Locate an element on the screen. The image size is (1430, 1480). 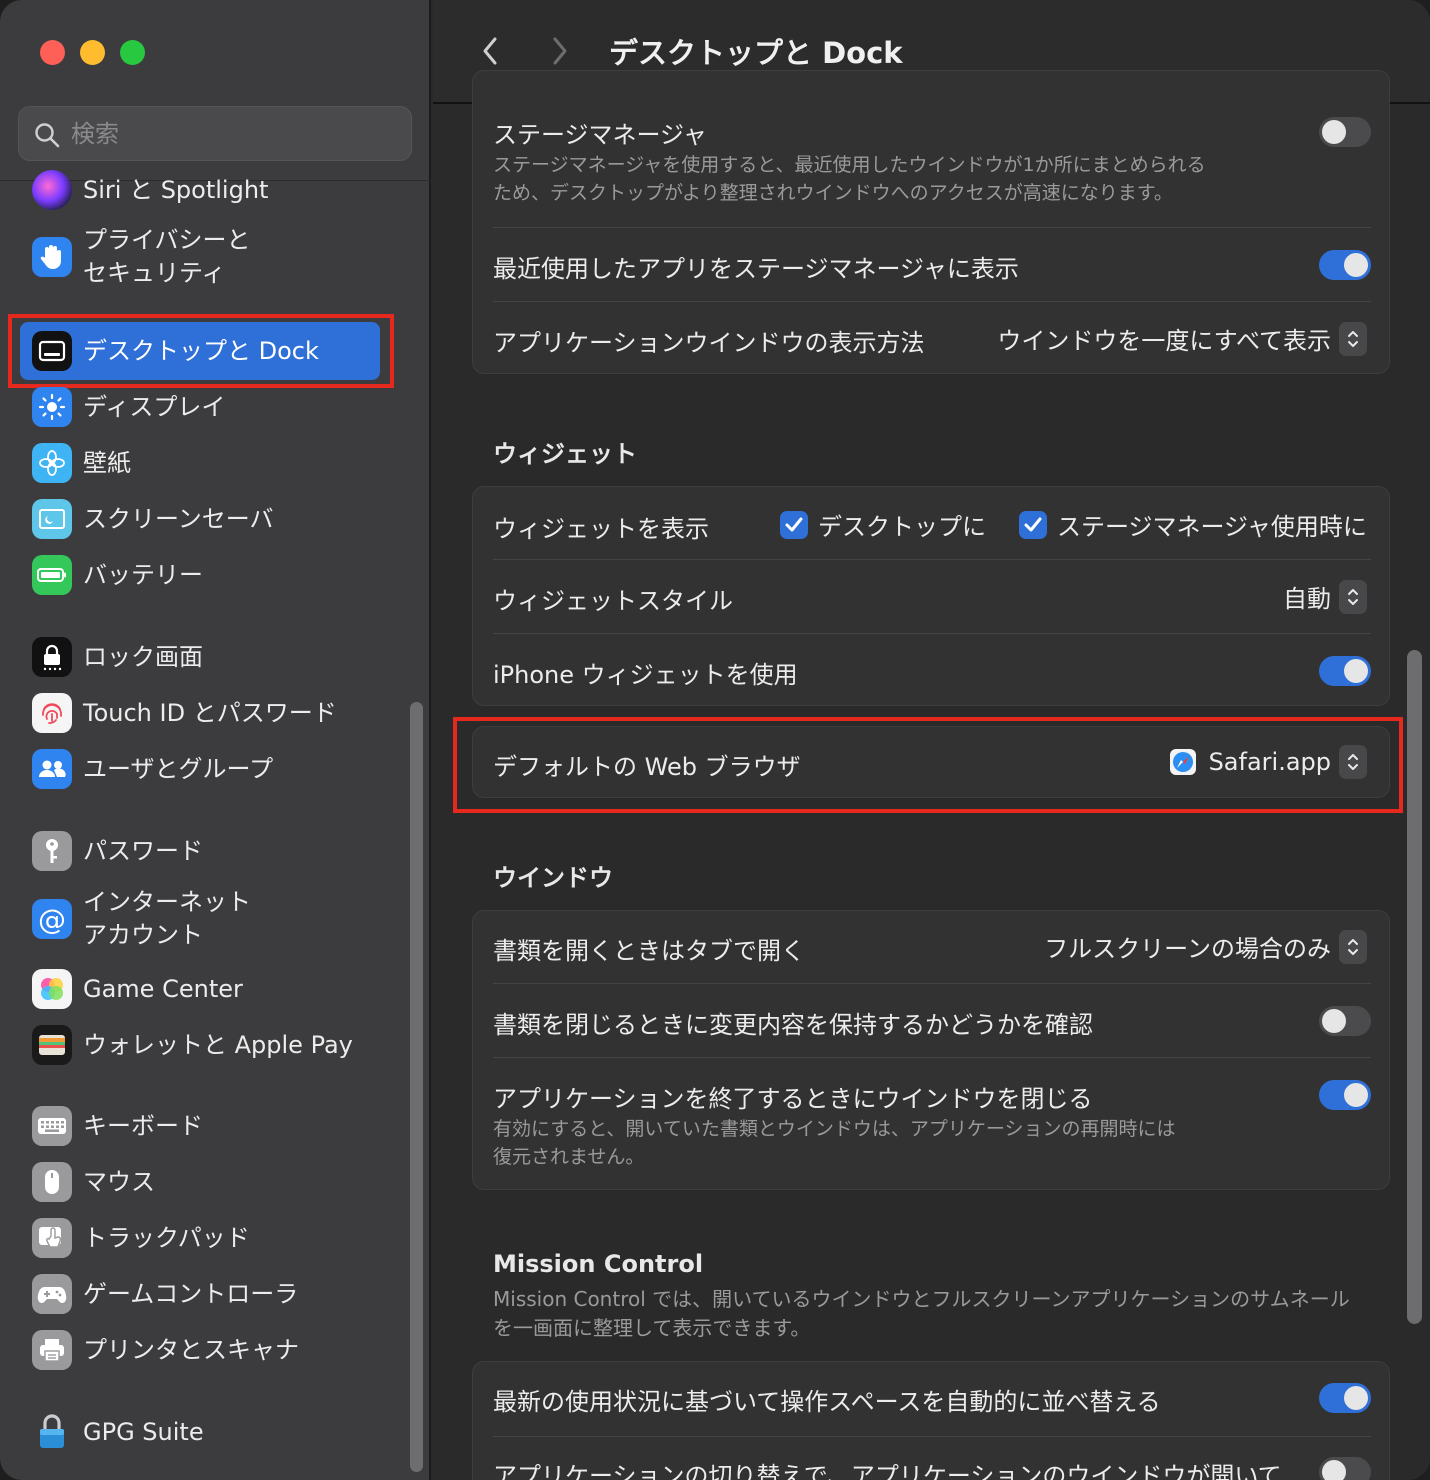
iphone-widgets-label: iPhone ウィジェットを使用 is located at coordinates (645, 675).